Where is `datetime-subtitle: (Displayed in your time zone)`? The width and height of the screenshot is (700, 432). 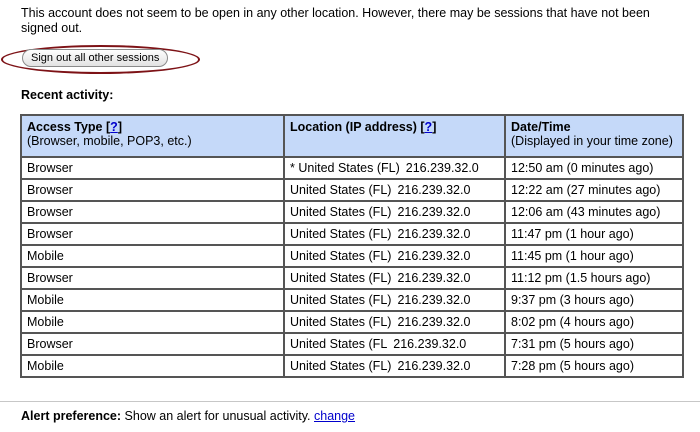 datetime-subtitle: (Displayed in your time zone) is located at coordinates (592, 141).